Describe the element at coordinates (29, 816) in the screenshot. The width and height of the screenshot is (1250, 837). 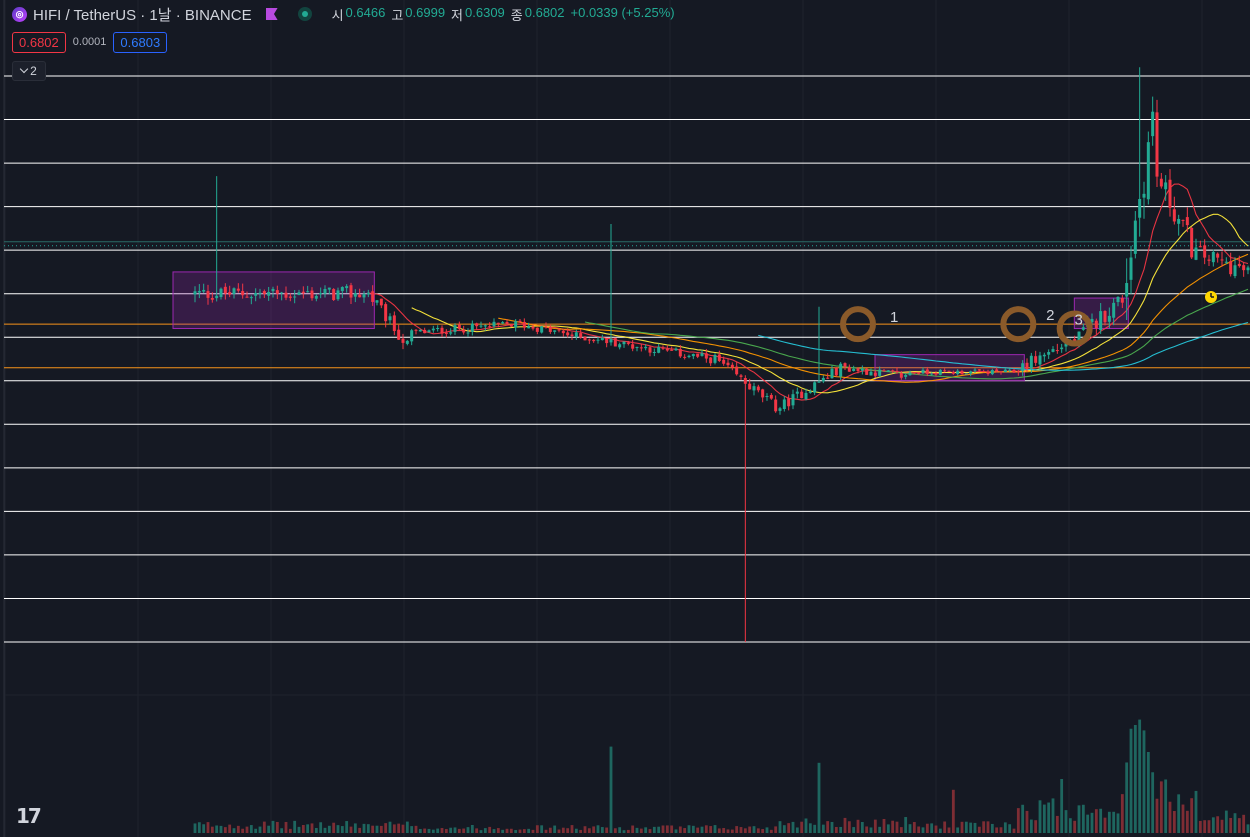
I see `tradingview-logo: 17` at that location.